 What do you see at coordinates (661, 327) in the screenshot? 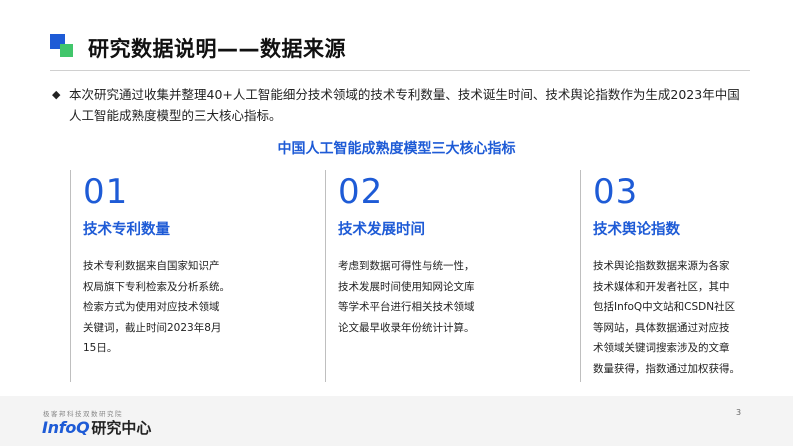
I see `card-body-line: 等网站，具体数据通过对应技` at bounding box center [661, 327].